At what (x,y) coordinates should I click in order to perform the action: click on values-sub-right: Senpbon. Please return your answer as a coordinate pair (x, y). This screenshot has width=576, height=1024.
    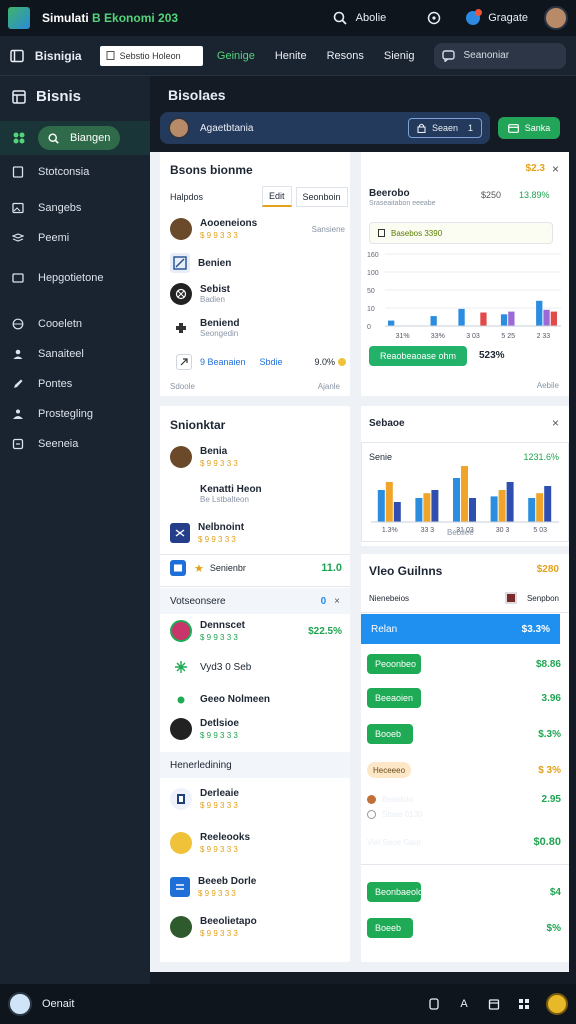
    Looking at the image, I should click on (531, 598).